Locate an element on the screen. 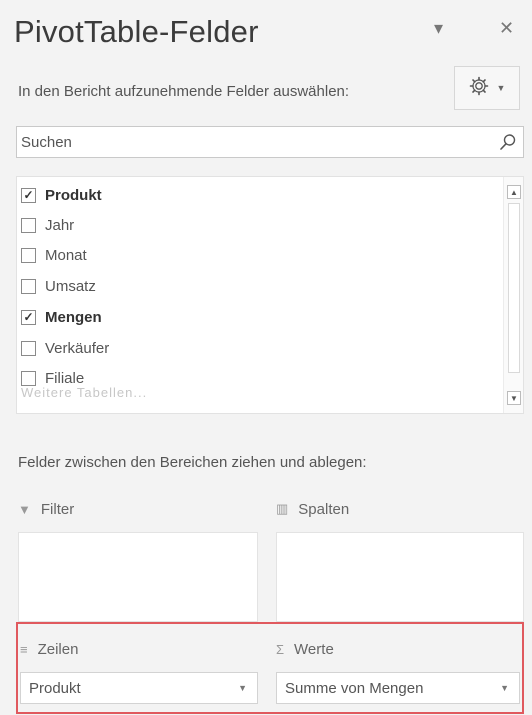 The image size is (532, 715). field-item-jahr: Jahr is located at coordinates (47, 225).